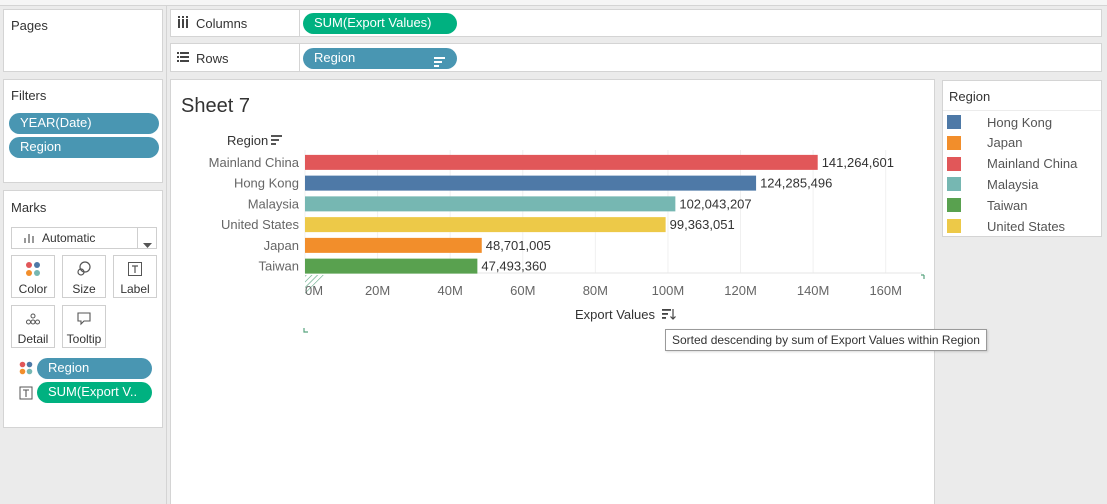  Describe the element at coordinates (84, 123) in the screenshot. I see `filter-pill-year-date: YEAR(Date)` at that location.